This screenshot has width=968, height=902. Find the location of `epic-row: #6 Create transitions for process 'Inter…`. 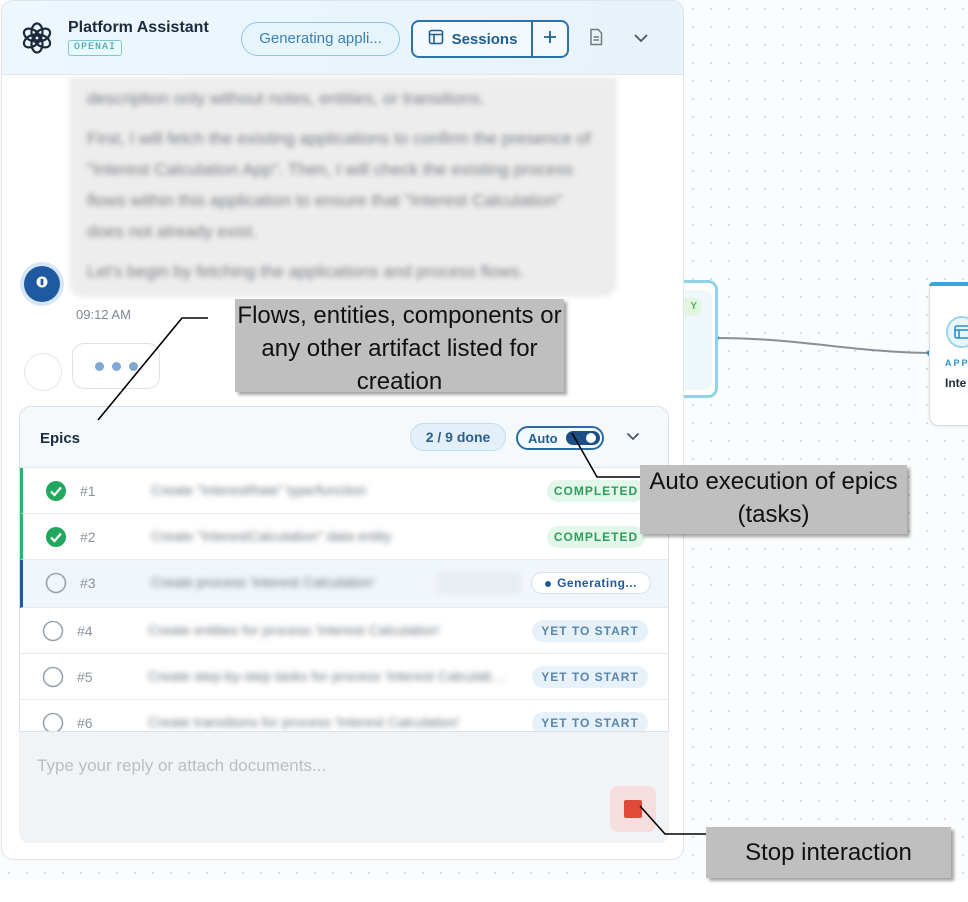

epic-row: #6 Create transitions for process 'Inter… is located at coordinates (344, 715).